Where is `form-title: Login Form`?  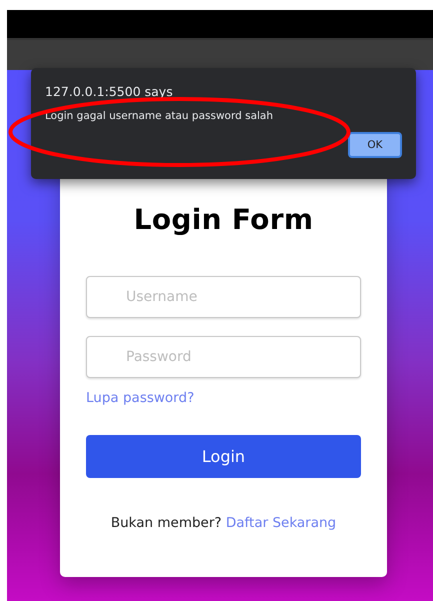 form-title: Login Form is located at coordinates (223, 220).